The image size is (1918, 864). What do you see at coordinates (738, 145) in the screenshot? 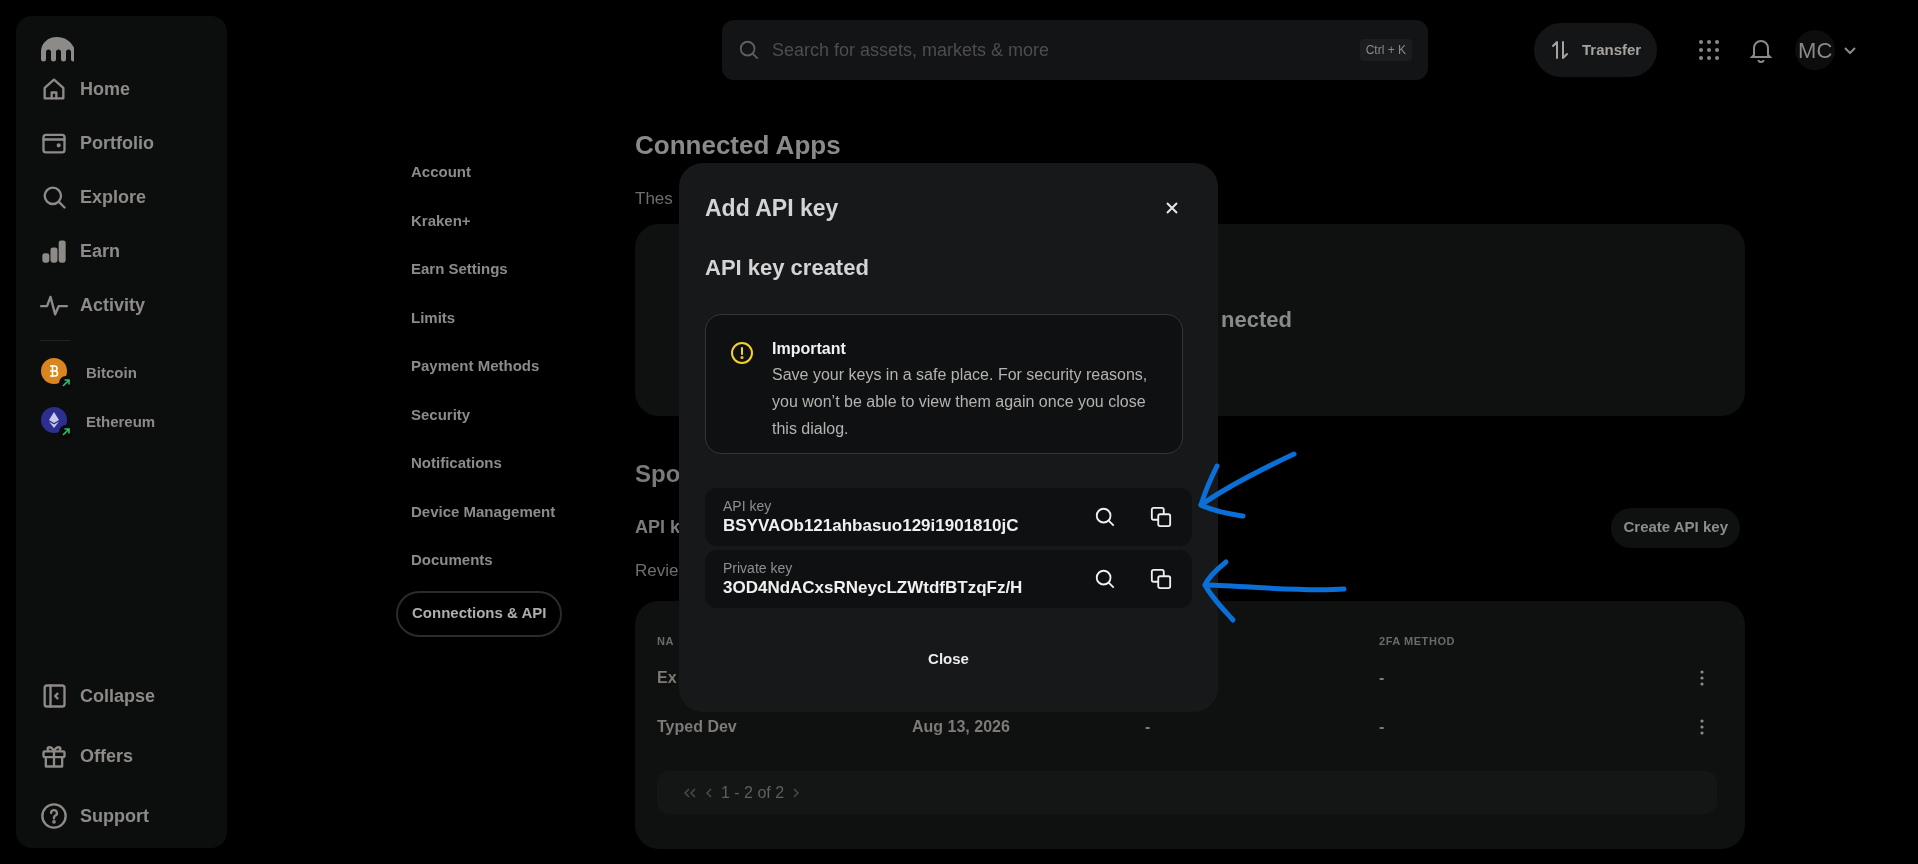
I see `page-title: Connected Apps` at bounding box center [738, 145].